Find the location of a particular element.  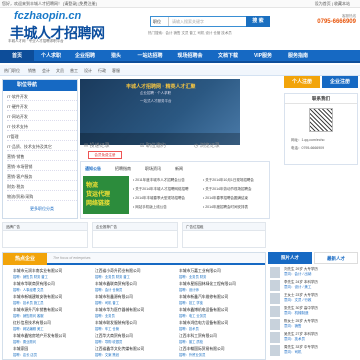

news-link: • 关于2014年丰城人才招聘网络招聘 is located at coordinates (160, 189).